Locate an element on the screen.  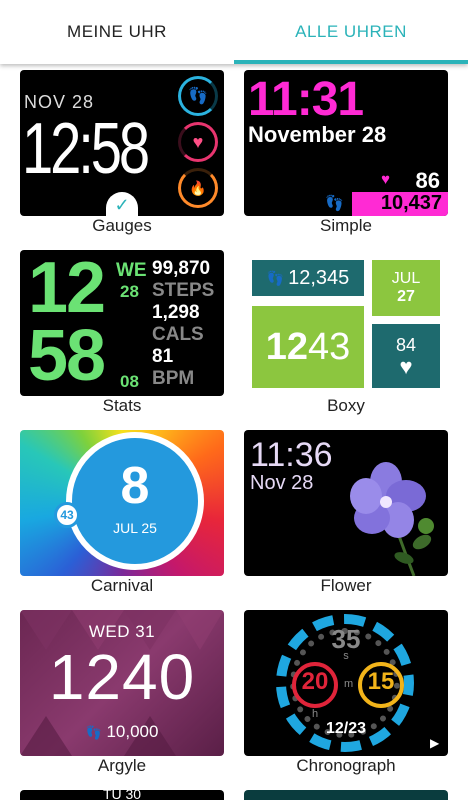
watch-face-flower: 11:36 Nov 28 is located at coordinates (346, 503).